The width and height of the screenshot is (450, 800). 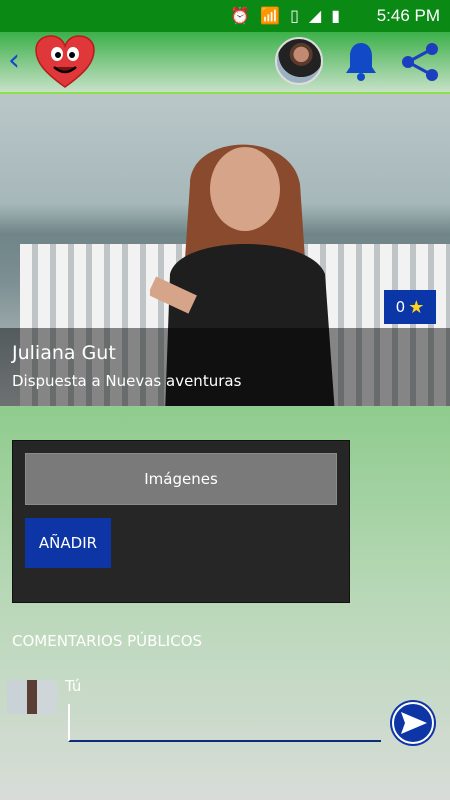 What do you see at coordinates (408, 15) in the screenshot?
I see `status-time: 5:46 PM` at bounding box center [408, 15].